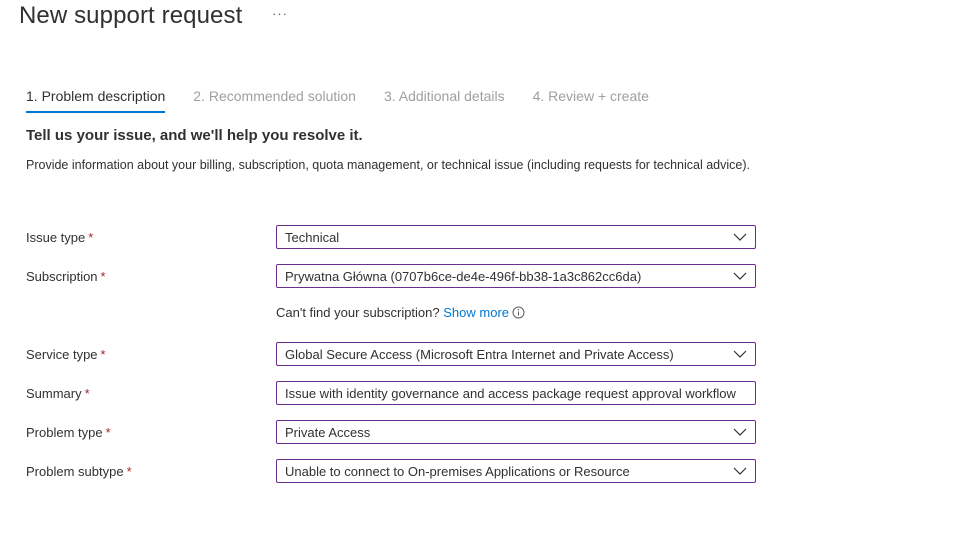 The image size is (972, 534). I want to click on page-title: New support request, so click(131, 15).